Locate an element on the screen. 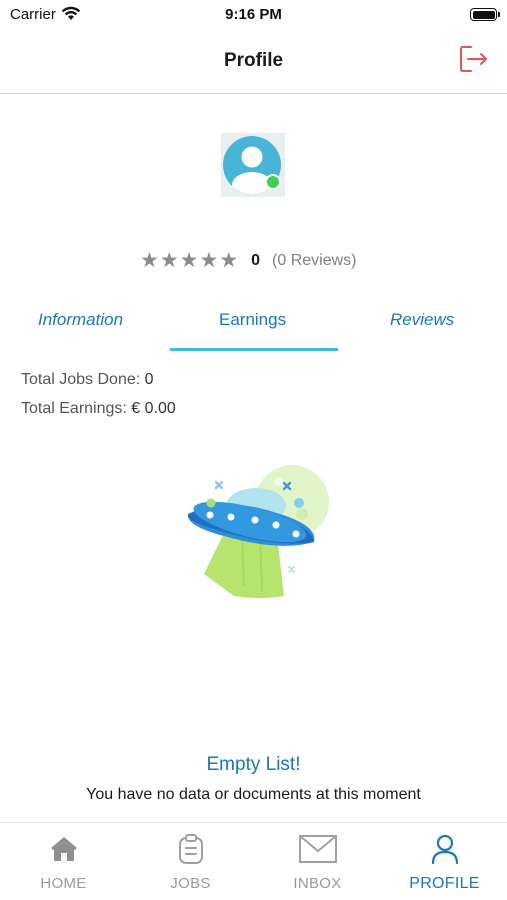 The width and height of the screenshot is (507, 900). nav-home: HOME is located at coordinates (63, 861).